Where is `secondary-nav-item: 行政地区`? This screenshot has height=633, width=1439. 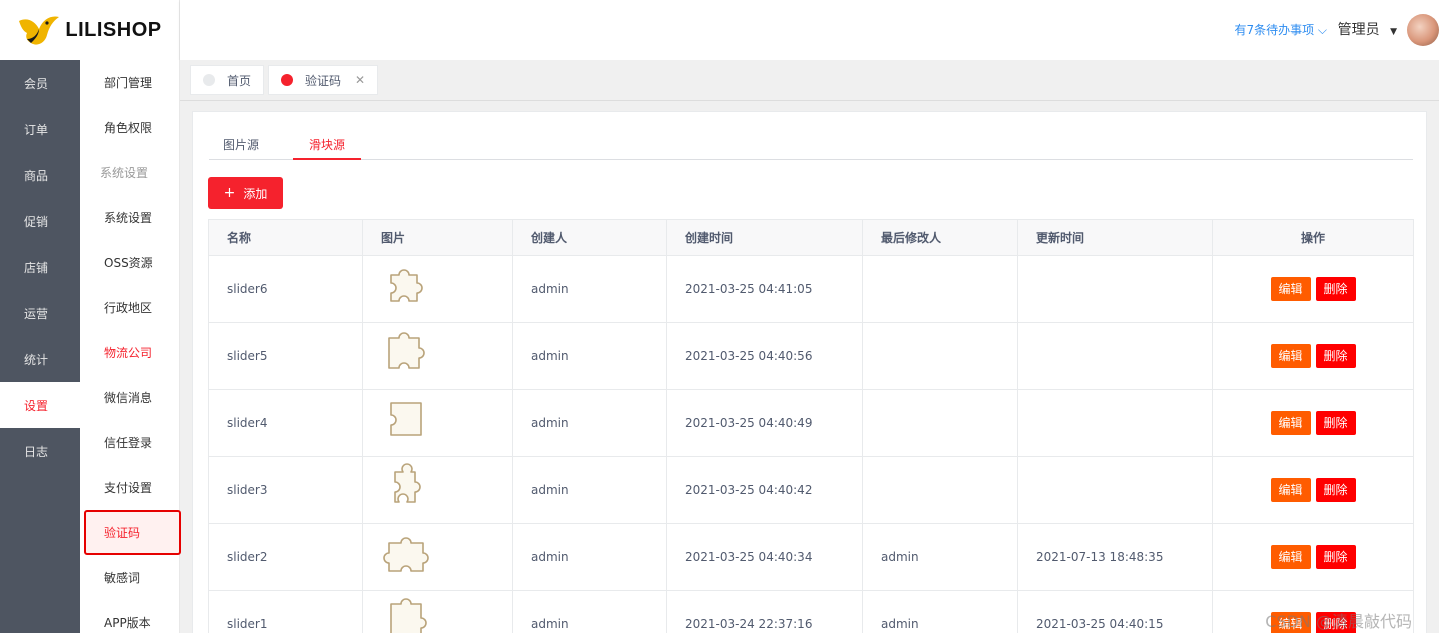 secondary-nav-item: 行政地区 is located at coordinates (129, 307).